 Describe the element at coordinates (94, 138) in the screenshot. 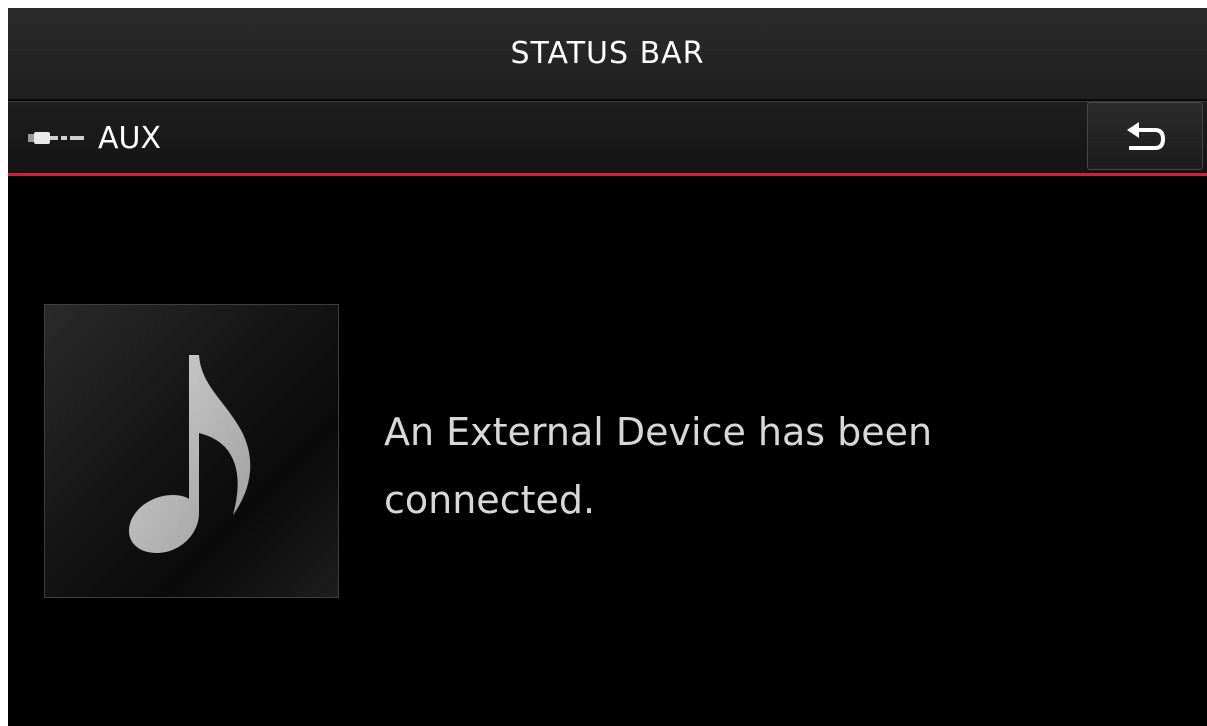

I see `source-indicator: AUX` at that location.